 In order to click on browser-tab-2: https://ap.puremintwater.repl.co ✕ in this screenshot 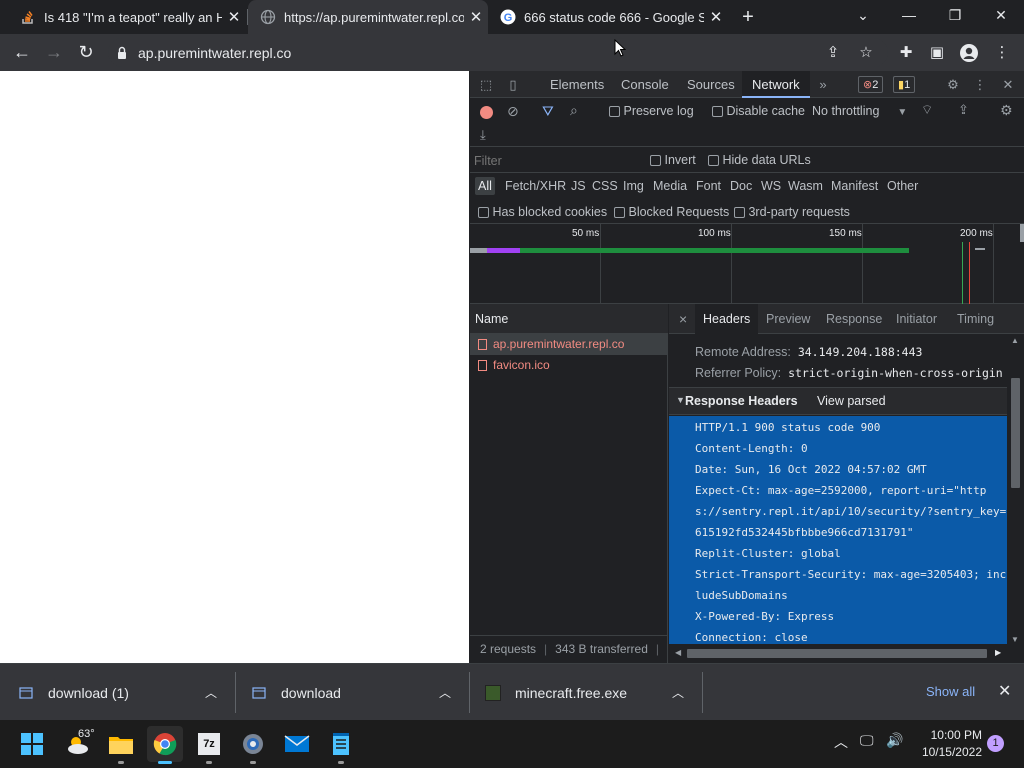, I will do `click(368, 17)`.